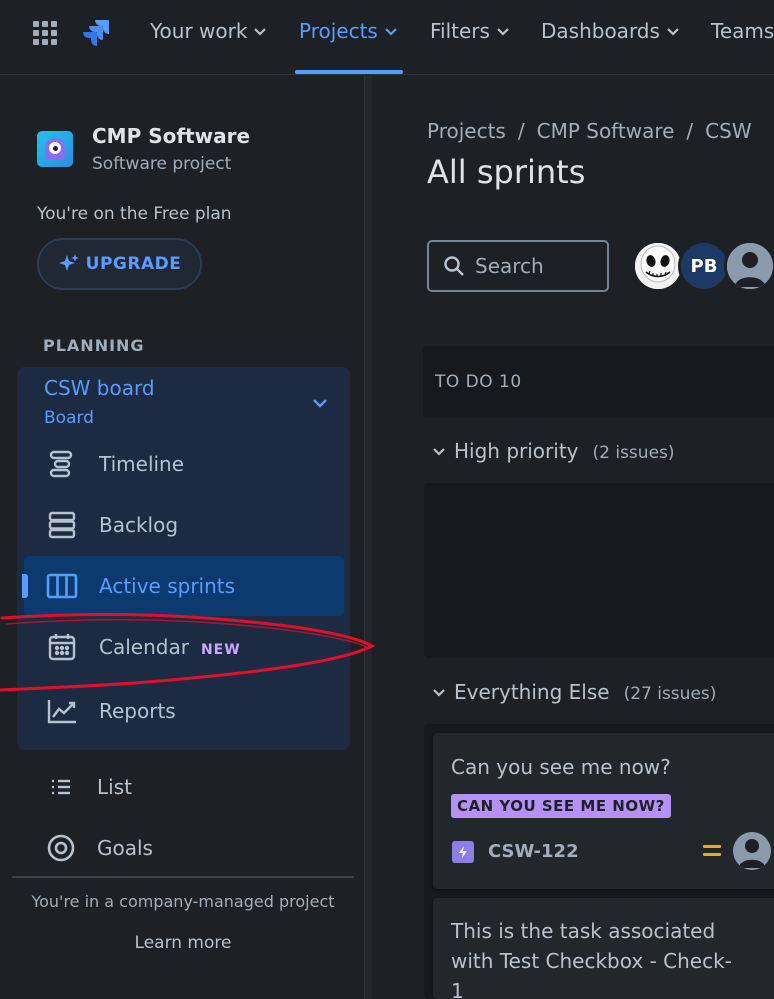  I want to click on swimlane-count: (27 issues), so click(670, 694).